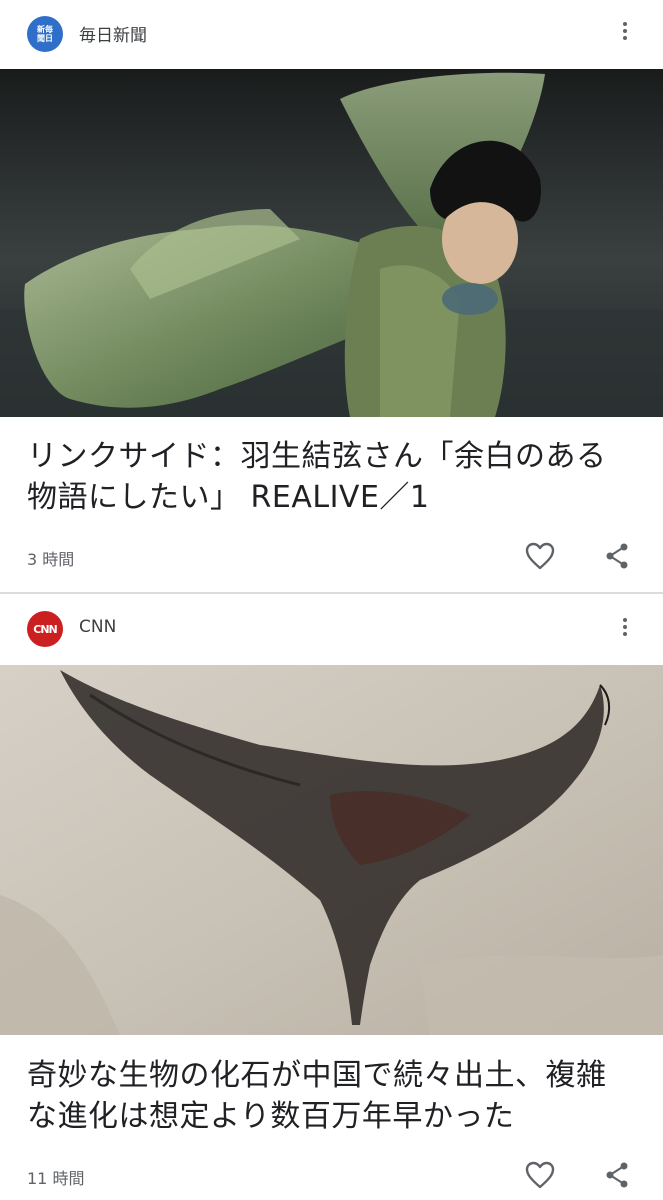 The width and height of the screenshot is (663, 1200). I want to click on timestamp: 11 時間, so click(56, 1178).